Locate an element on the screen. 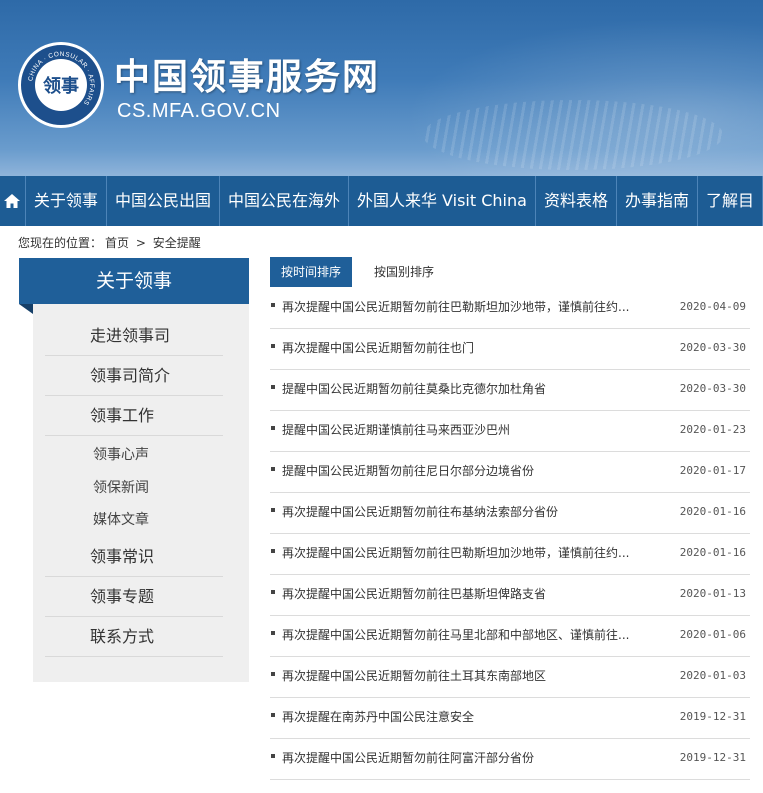  list-item: 提醒中国公民近期谨慎前往马来西亚沙巴州 2020-01-23 is located at coordinates (510, 431).